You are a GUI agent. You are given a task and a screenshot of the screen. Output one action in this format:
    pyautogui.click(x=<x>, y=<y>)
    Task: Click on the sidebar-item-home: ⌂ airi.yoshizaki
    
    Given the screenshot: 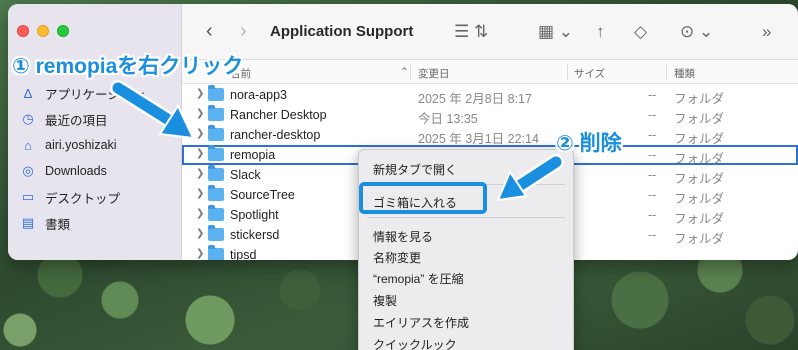 What is the action you would take?
    pyautogui.click(x=82, y=145)
    